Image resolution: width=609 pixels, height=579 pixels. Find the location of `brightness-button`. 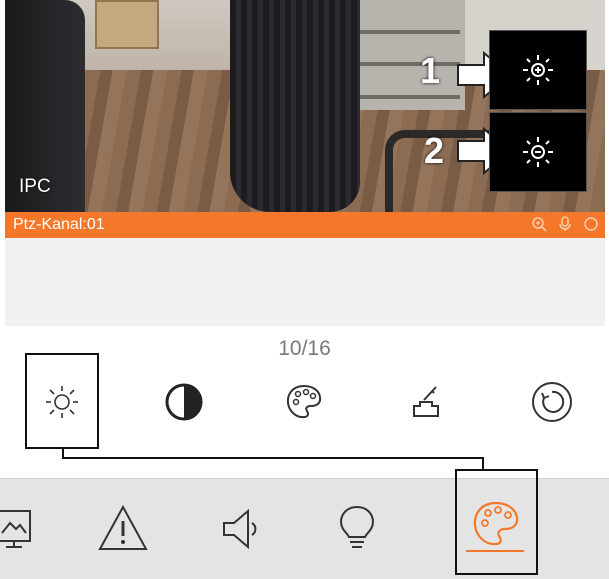

brightness-button is located at coordinates (62, 402).